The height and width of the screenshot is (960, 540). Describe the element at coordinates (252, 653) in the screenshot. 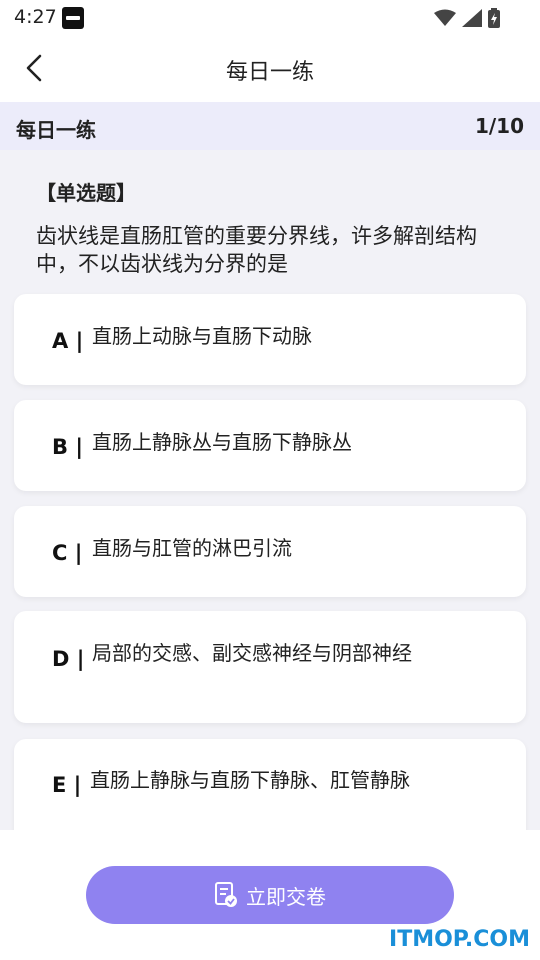

I see `option-text: 局部的交感、副交感神经与阴部神经` at that location.